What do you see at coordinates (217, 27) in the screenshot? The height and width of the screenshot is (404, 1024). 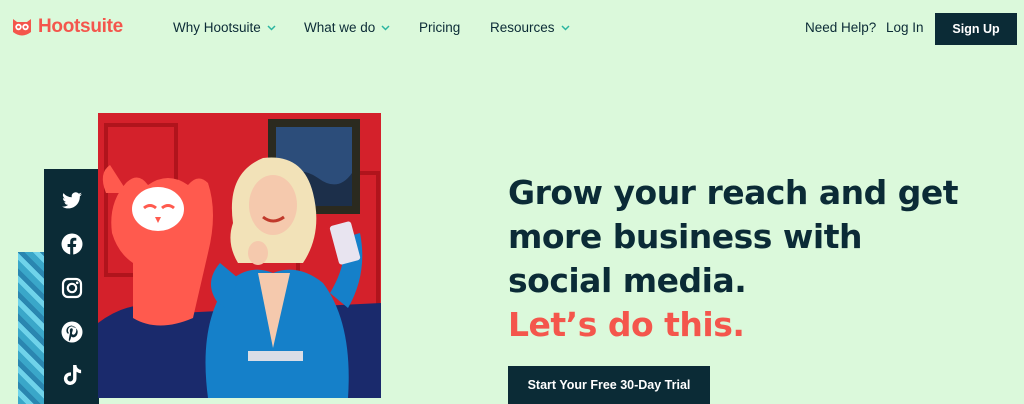 I see `nav-item-label: Why Hootsuite` at bounding box center [217, 27].